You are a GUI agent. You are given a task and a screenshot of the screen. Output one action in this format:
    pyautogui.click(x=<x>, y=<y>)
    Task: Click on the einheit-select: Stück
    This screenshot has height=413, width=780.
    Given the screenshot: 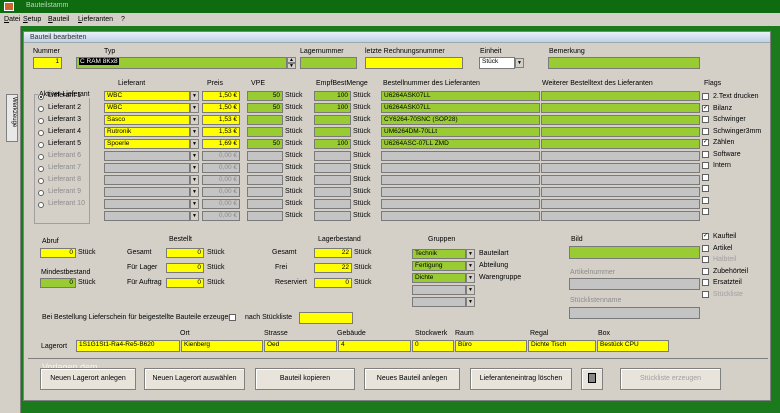 What is the action you would take?
    pyautogui.click(x=497, y=63)
    